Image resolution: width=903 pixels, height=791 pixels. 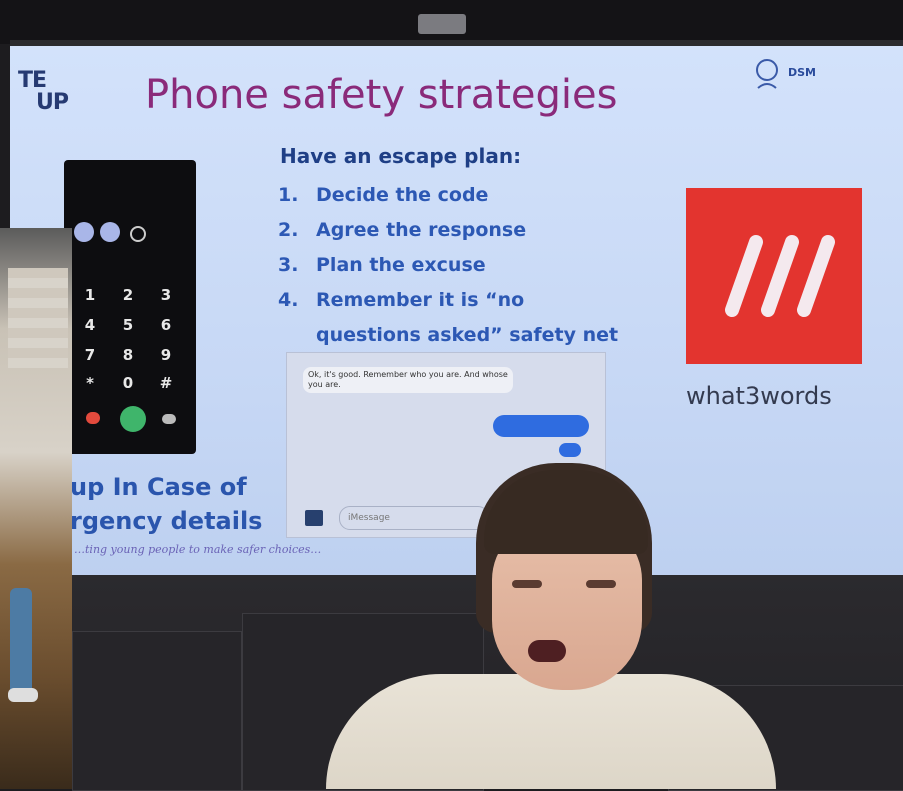 What do you see at coordinates (128, 295) in the screenshot?
I see `keypad-key: 2` at bounding box center [128, 295].